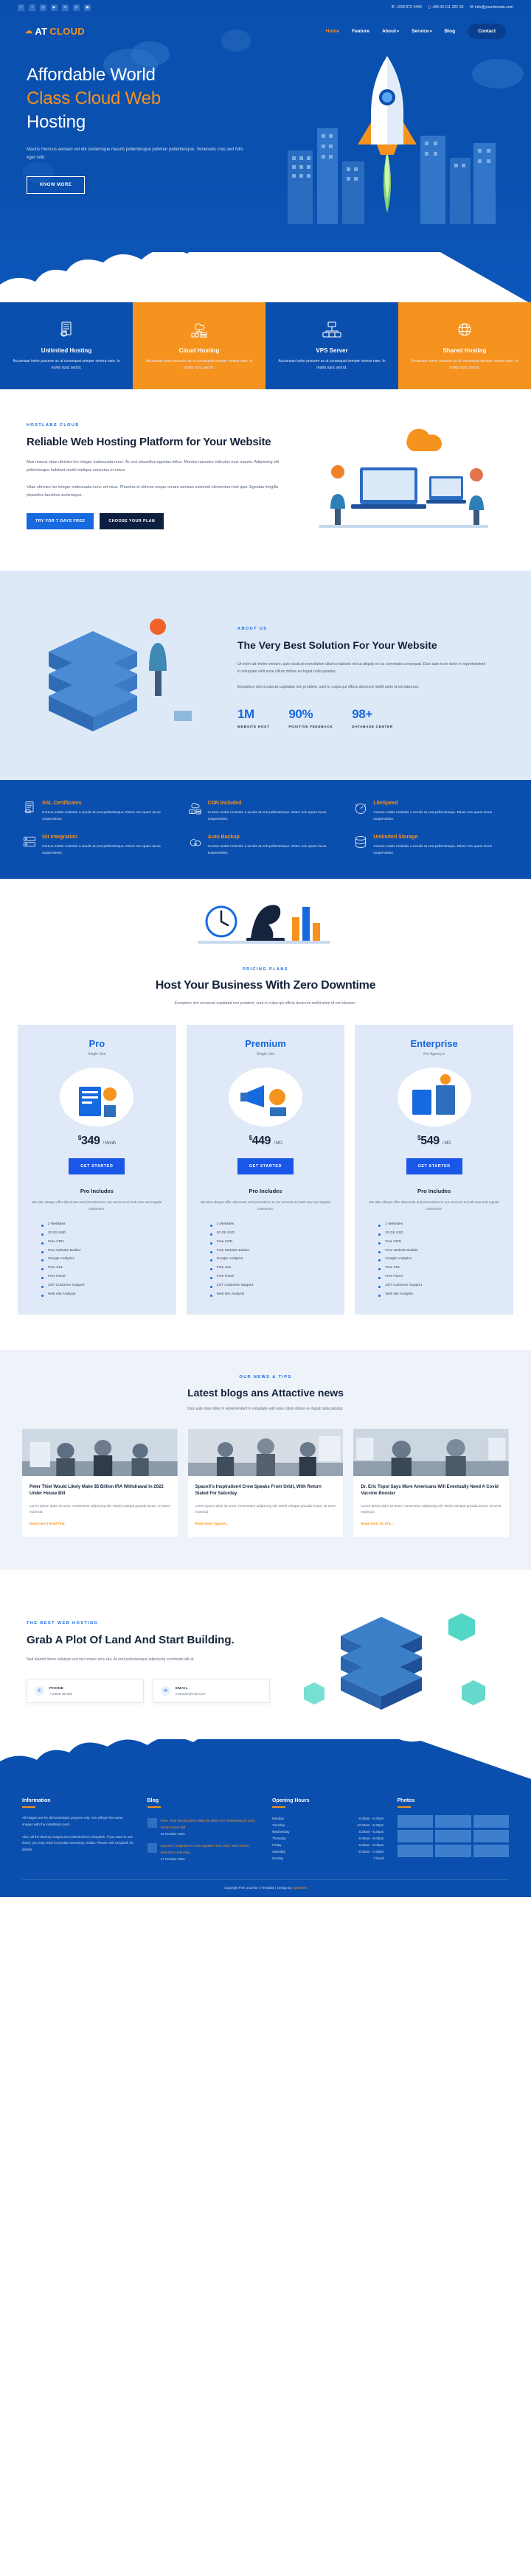  What do you see at coordinates (90, 1141) in the screenshot?
I see `price-amount: 349` at bounding box center [90, 1141].